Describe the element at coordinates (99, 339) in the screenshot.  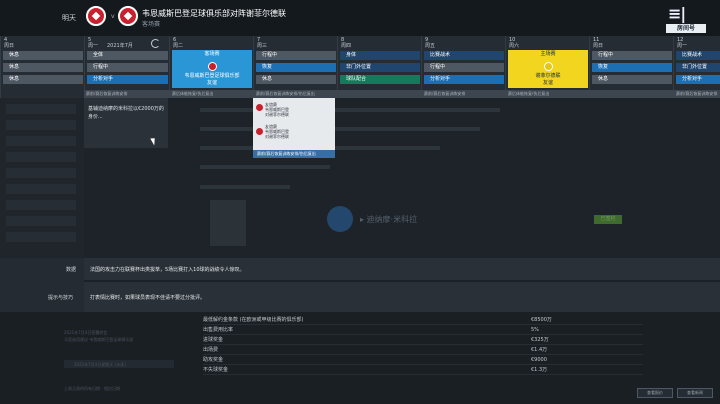
I see `dim-text: 马竞选用建议 韦恩威斯巴登足球俱乐部` at that location.